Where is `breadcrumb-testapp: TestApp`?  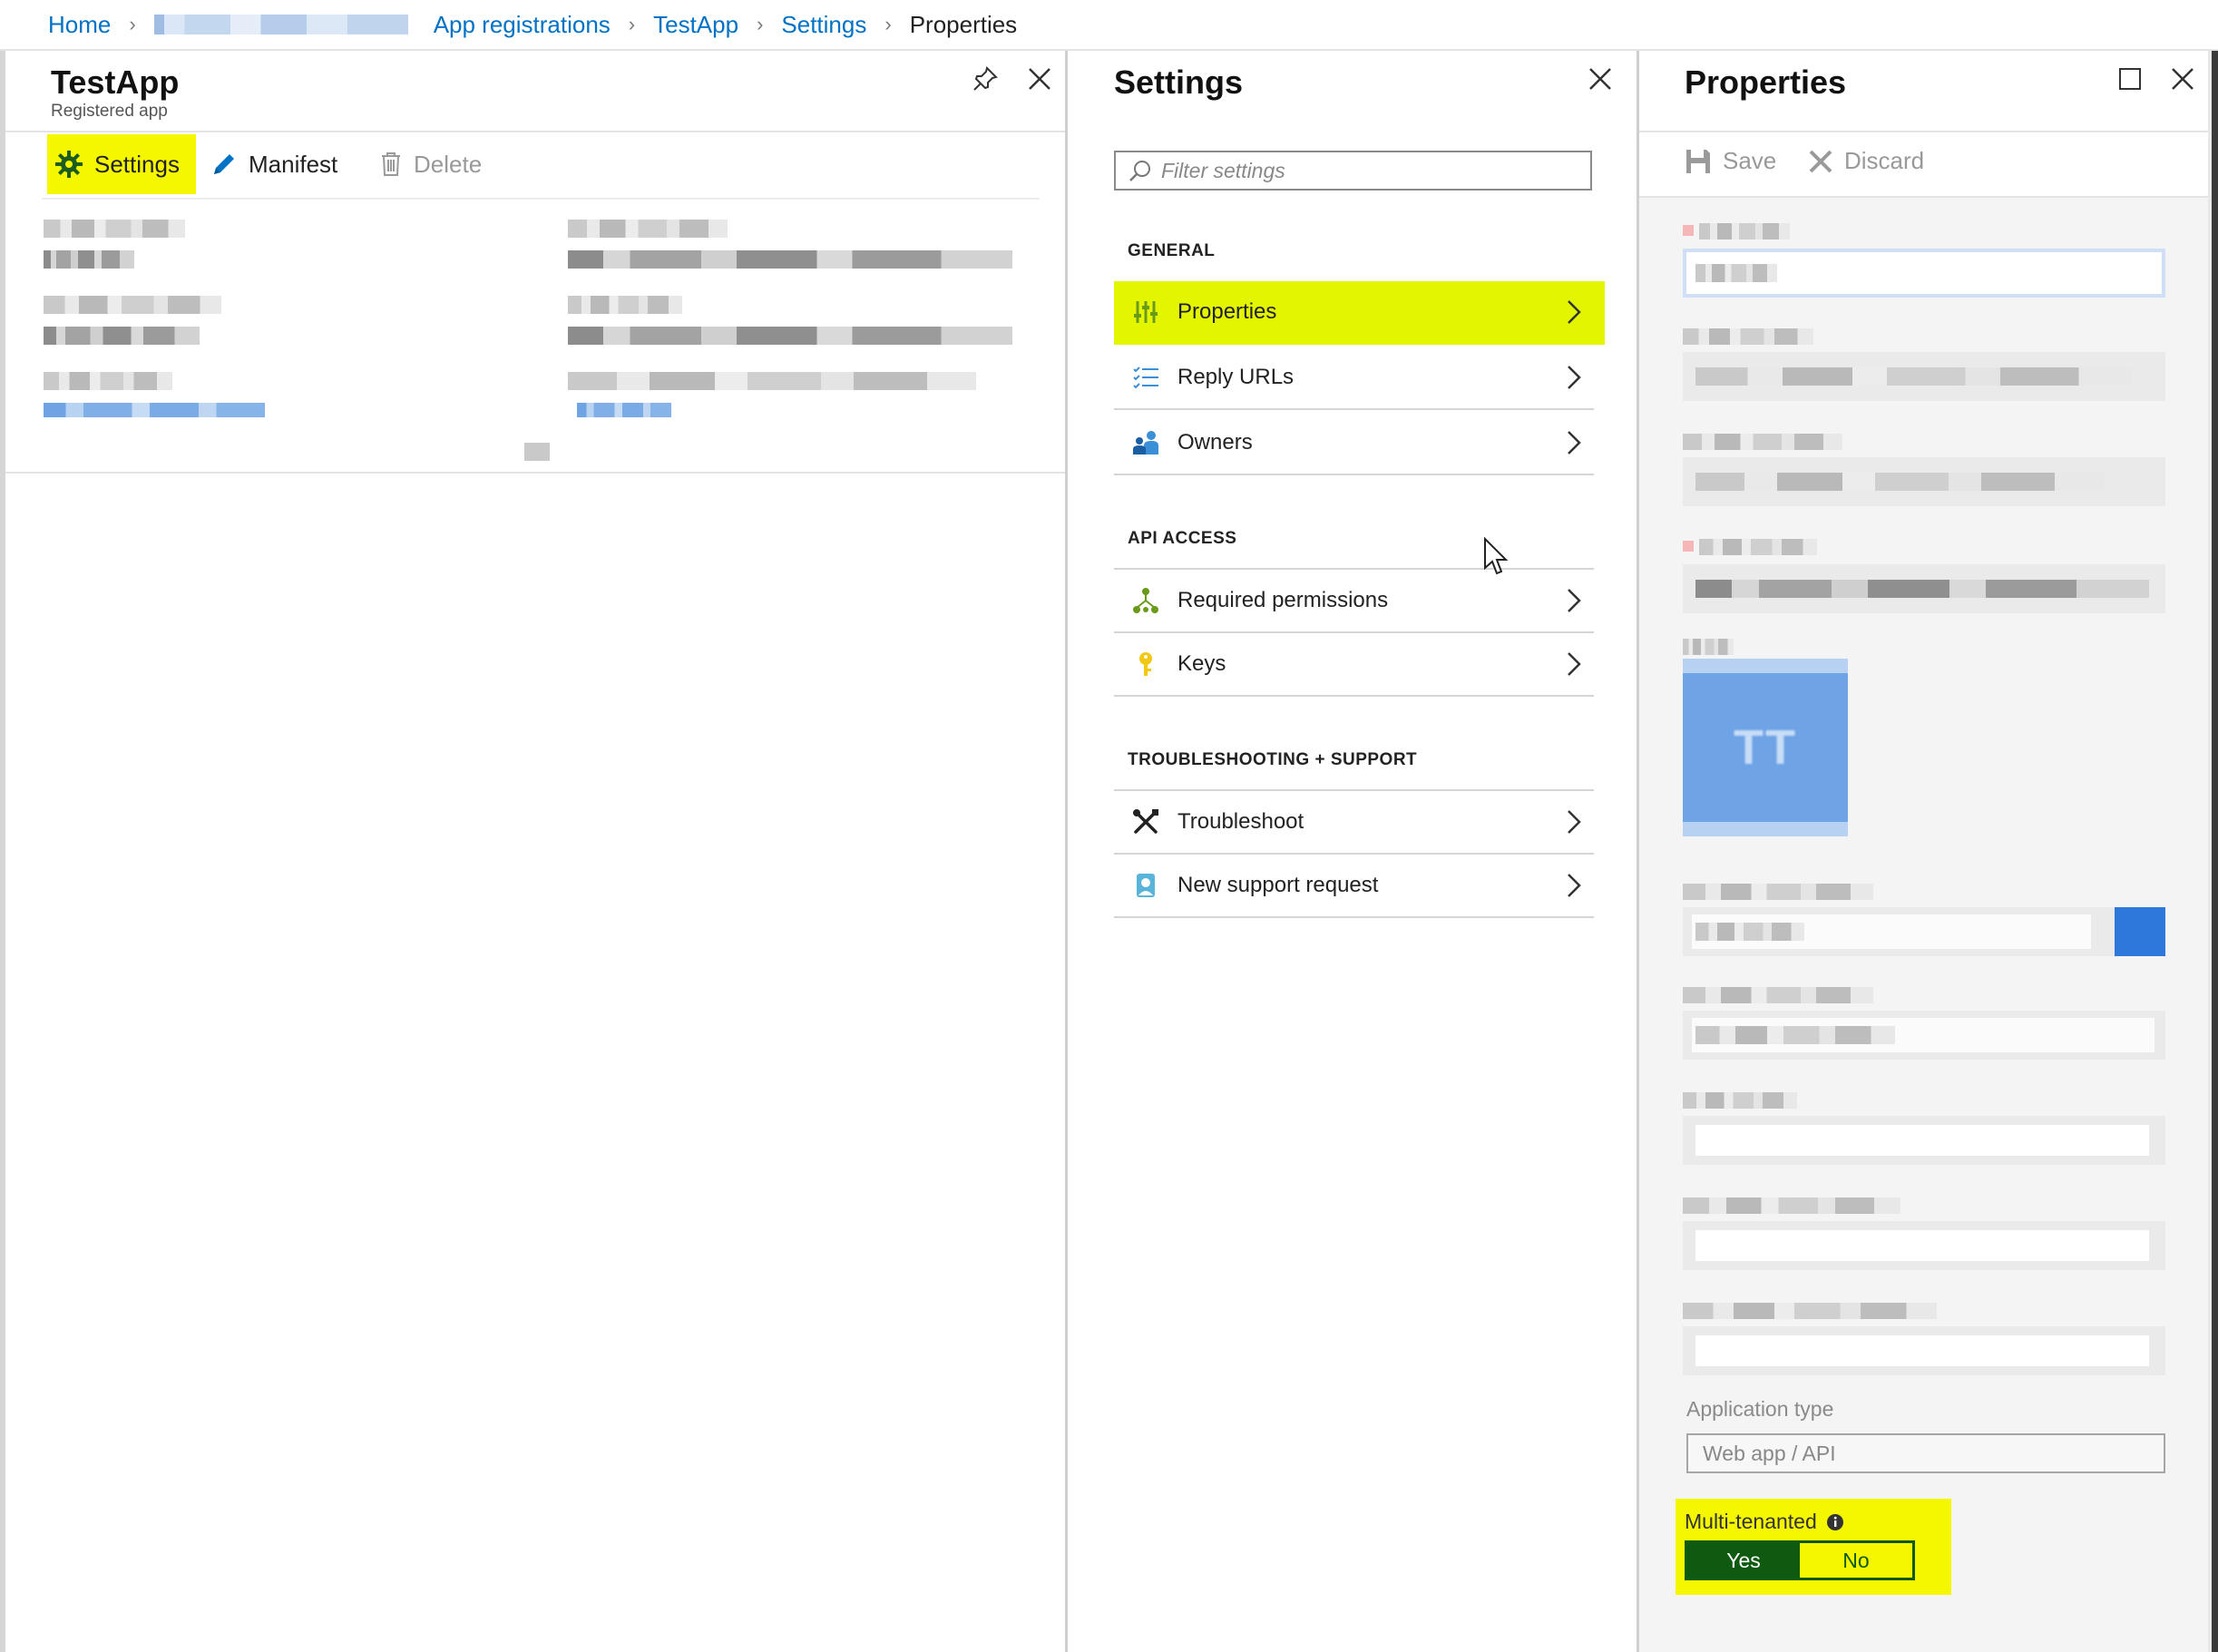
breadcrumb-testapp: TestApp is located at coordinates (695, 25).